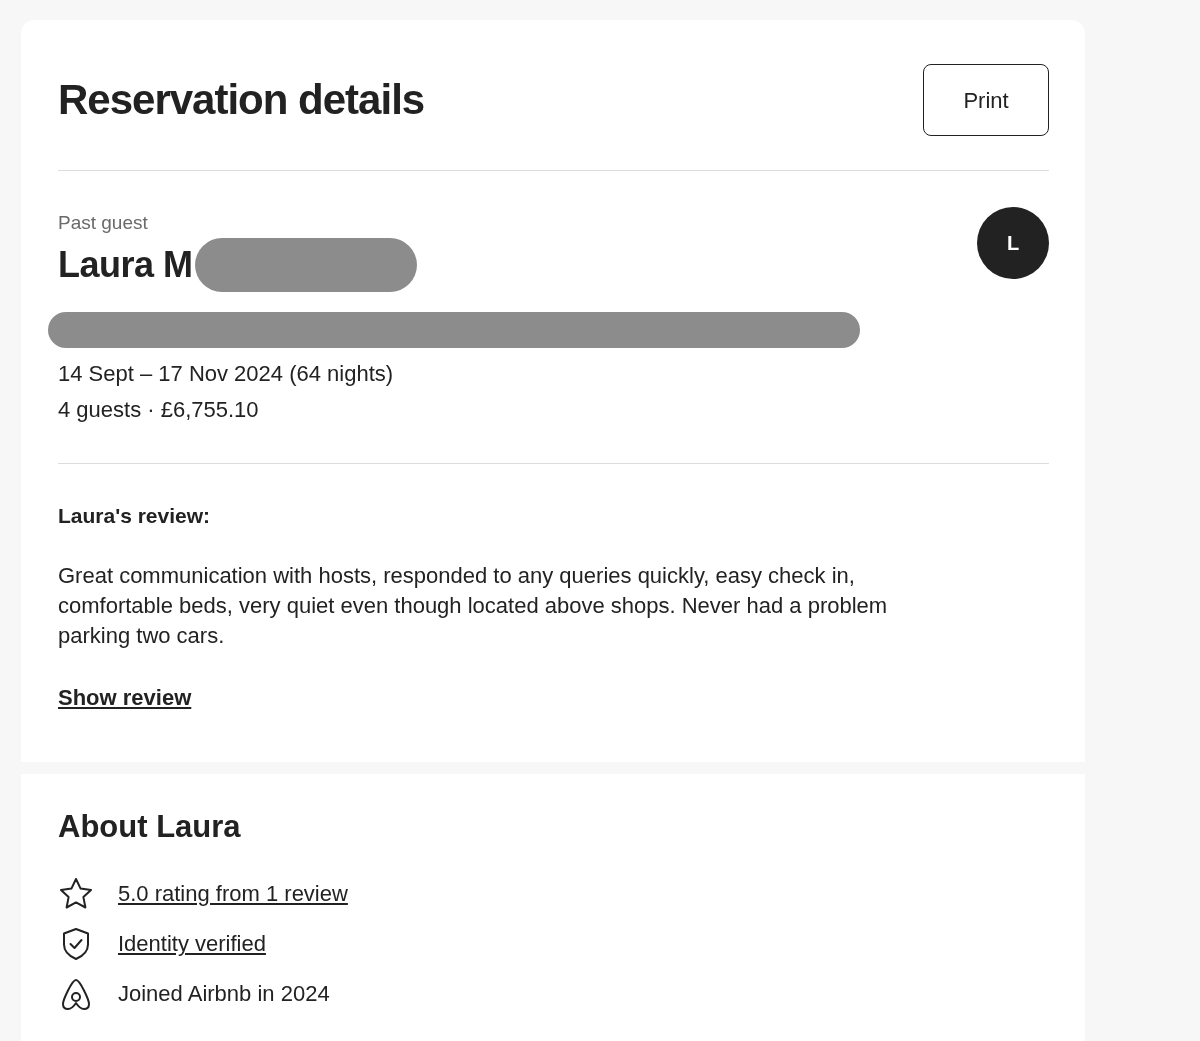 This screenshot has width=1200, height=1041. I want to click on guest-avatar: L, so click(1013, 243).